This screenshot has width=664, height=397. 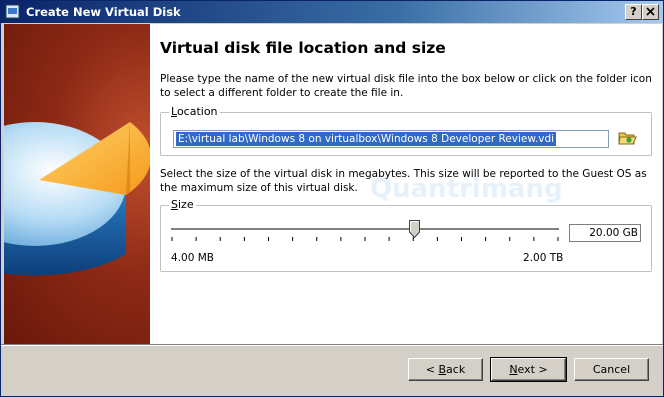 What do you see at coordinates (103, 12) in the screenshot?
I see `window-title: Create New Virtual Disk` at bounding box center [103, 12].